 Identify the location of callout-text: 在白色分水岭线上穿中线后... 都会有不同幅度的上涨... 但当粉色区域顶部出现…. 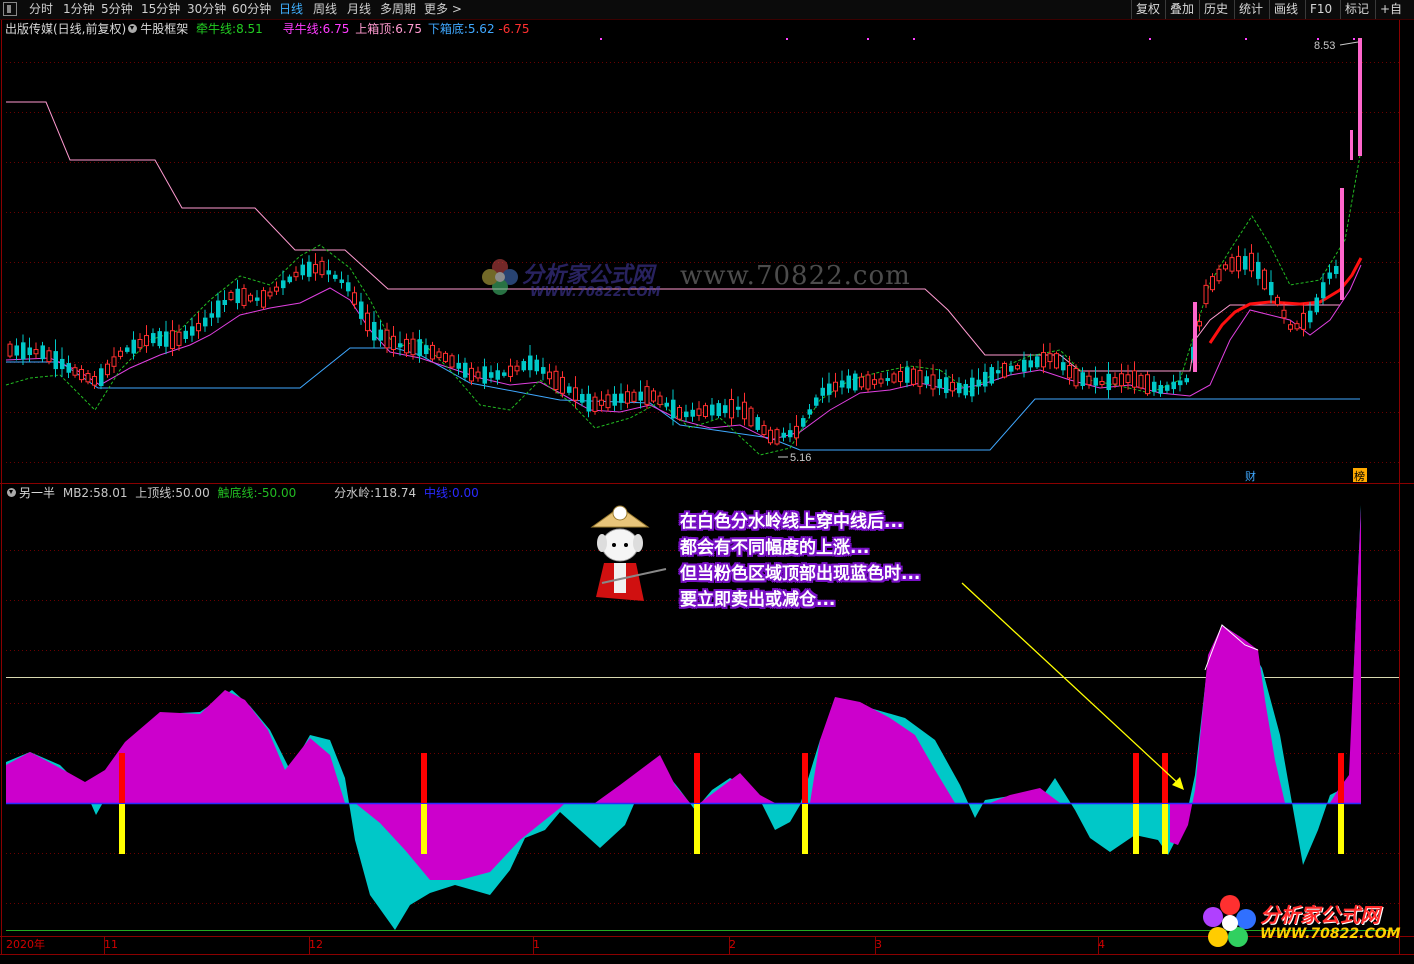
(840, 561).